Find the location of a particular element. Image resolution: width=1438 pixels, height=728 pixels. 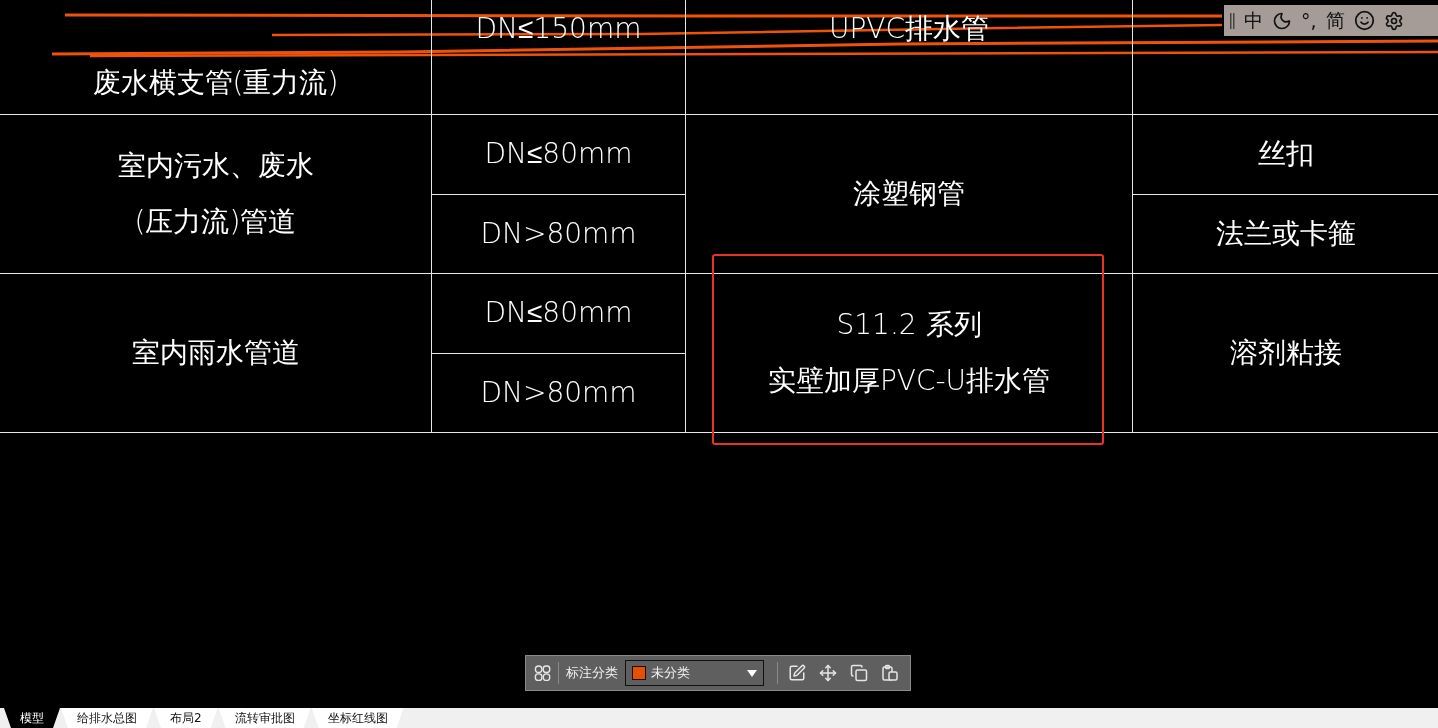

moon-icon is located at coordinates (1282, 20).